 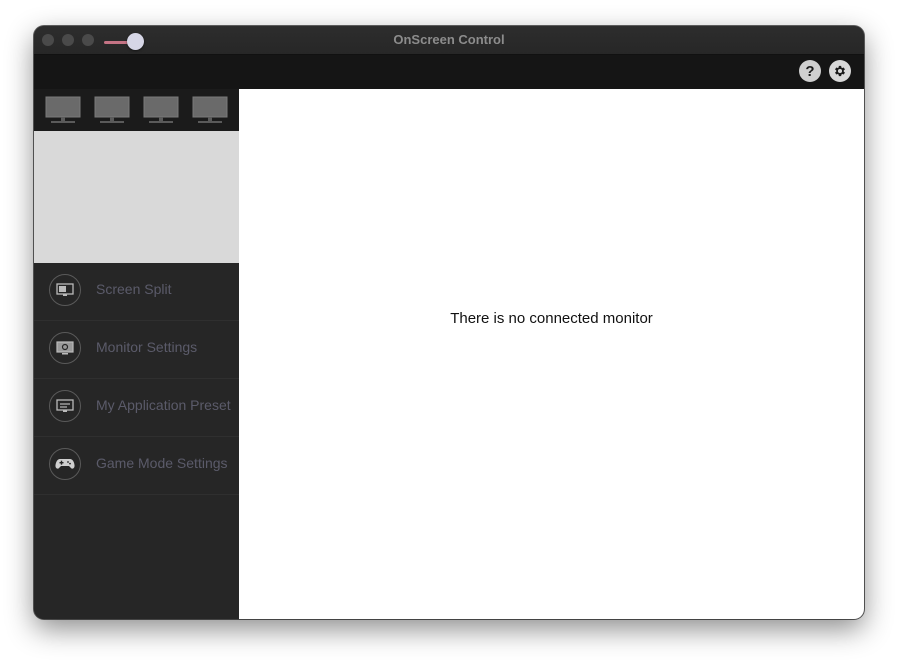 I want to click on no-monitor-message: There is no connected monitor, so click(x=551, y=318).